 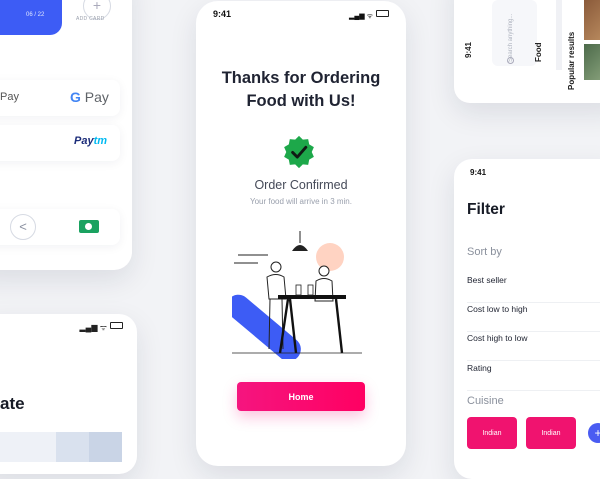 I want to click on secondary-screen-card: ▂▄▆ ᯤ ate, so click(x=68, y=394).